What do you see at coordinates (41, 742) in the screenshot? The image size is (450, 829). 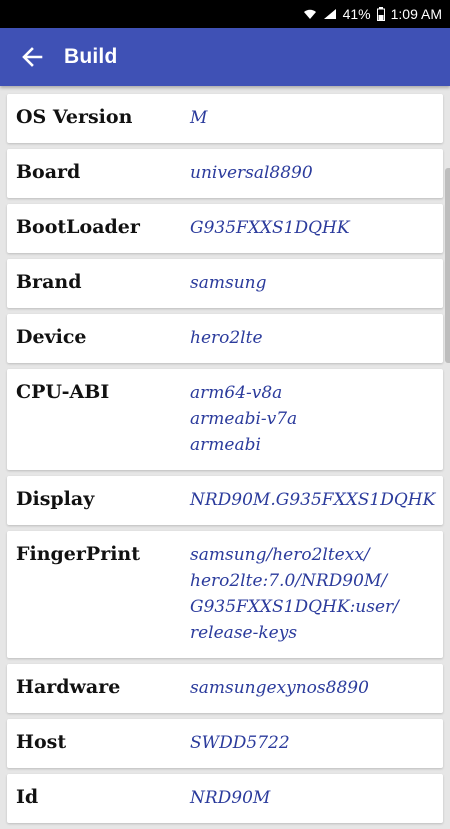 I see `item-label: Host` at bounding box center [41, 742].